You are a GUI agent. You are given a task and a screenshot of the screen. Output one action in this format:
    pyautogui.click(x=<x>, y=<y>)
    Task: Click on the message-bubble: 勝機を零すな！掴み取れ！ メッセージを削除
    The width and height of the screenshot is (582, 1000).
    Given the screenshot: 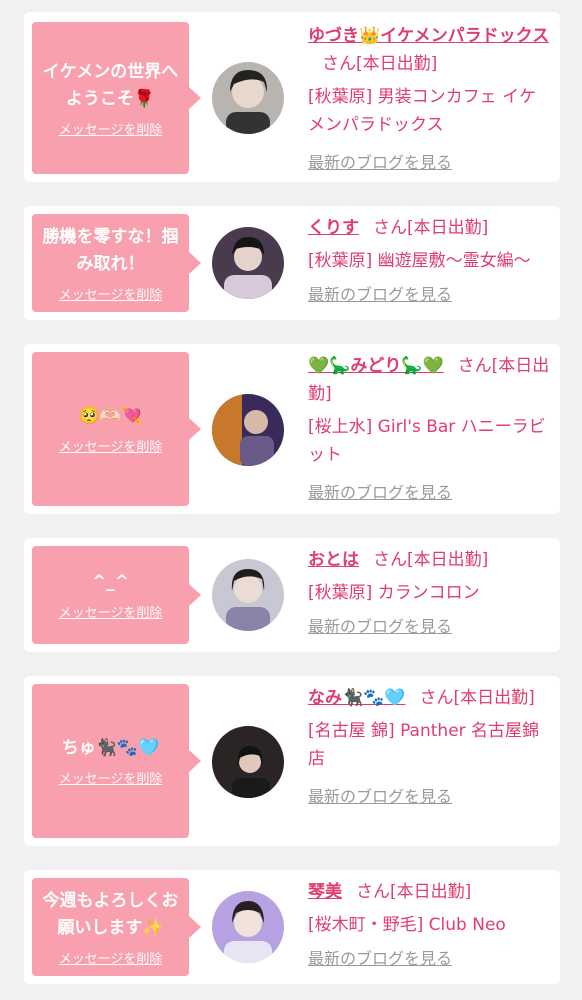 What is the action you would take?
    pyautogui.click(x=116, y=263)
    